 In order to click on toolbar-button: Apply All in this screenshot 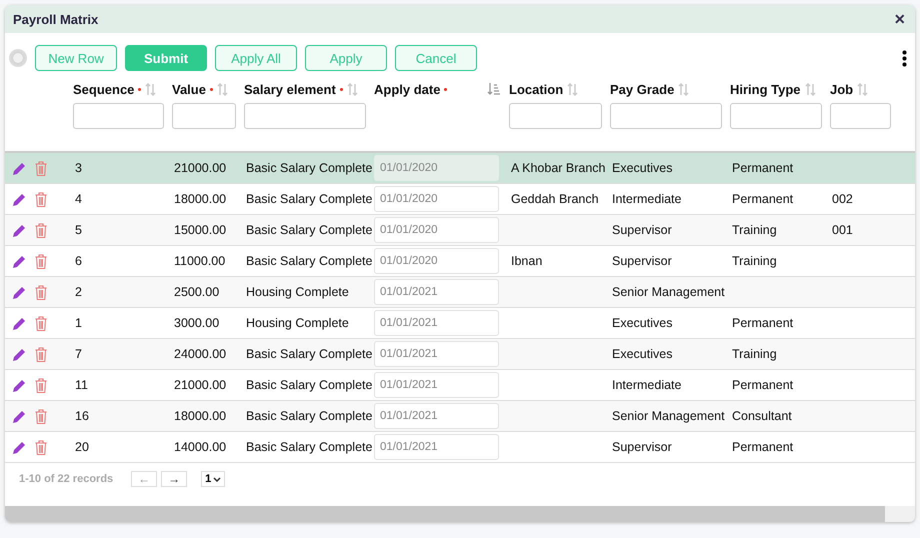, I will do `click(256, 58)`.